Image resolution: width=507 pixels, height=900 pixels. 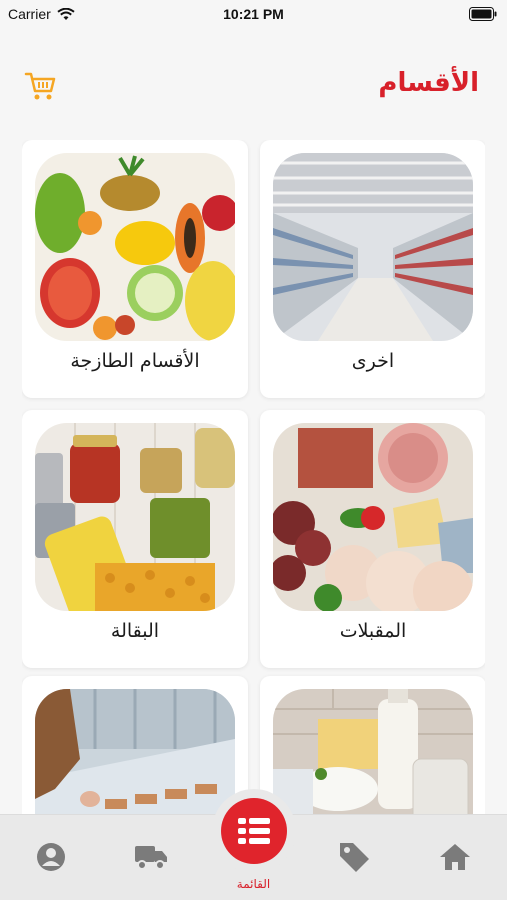 I want to click on category-card-fresh: الأقسام الطازجة, so click(x=135, y=269).